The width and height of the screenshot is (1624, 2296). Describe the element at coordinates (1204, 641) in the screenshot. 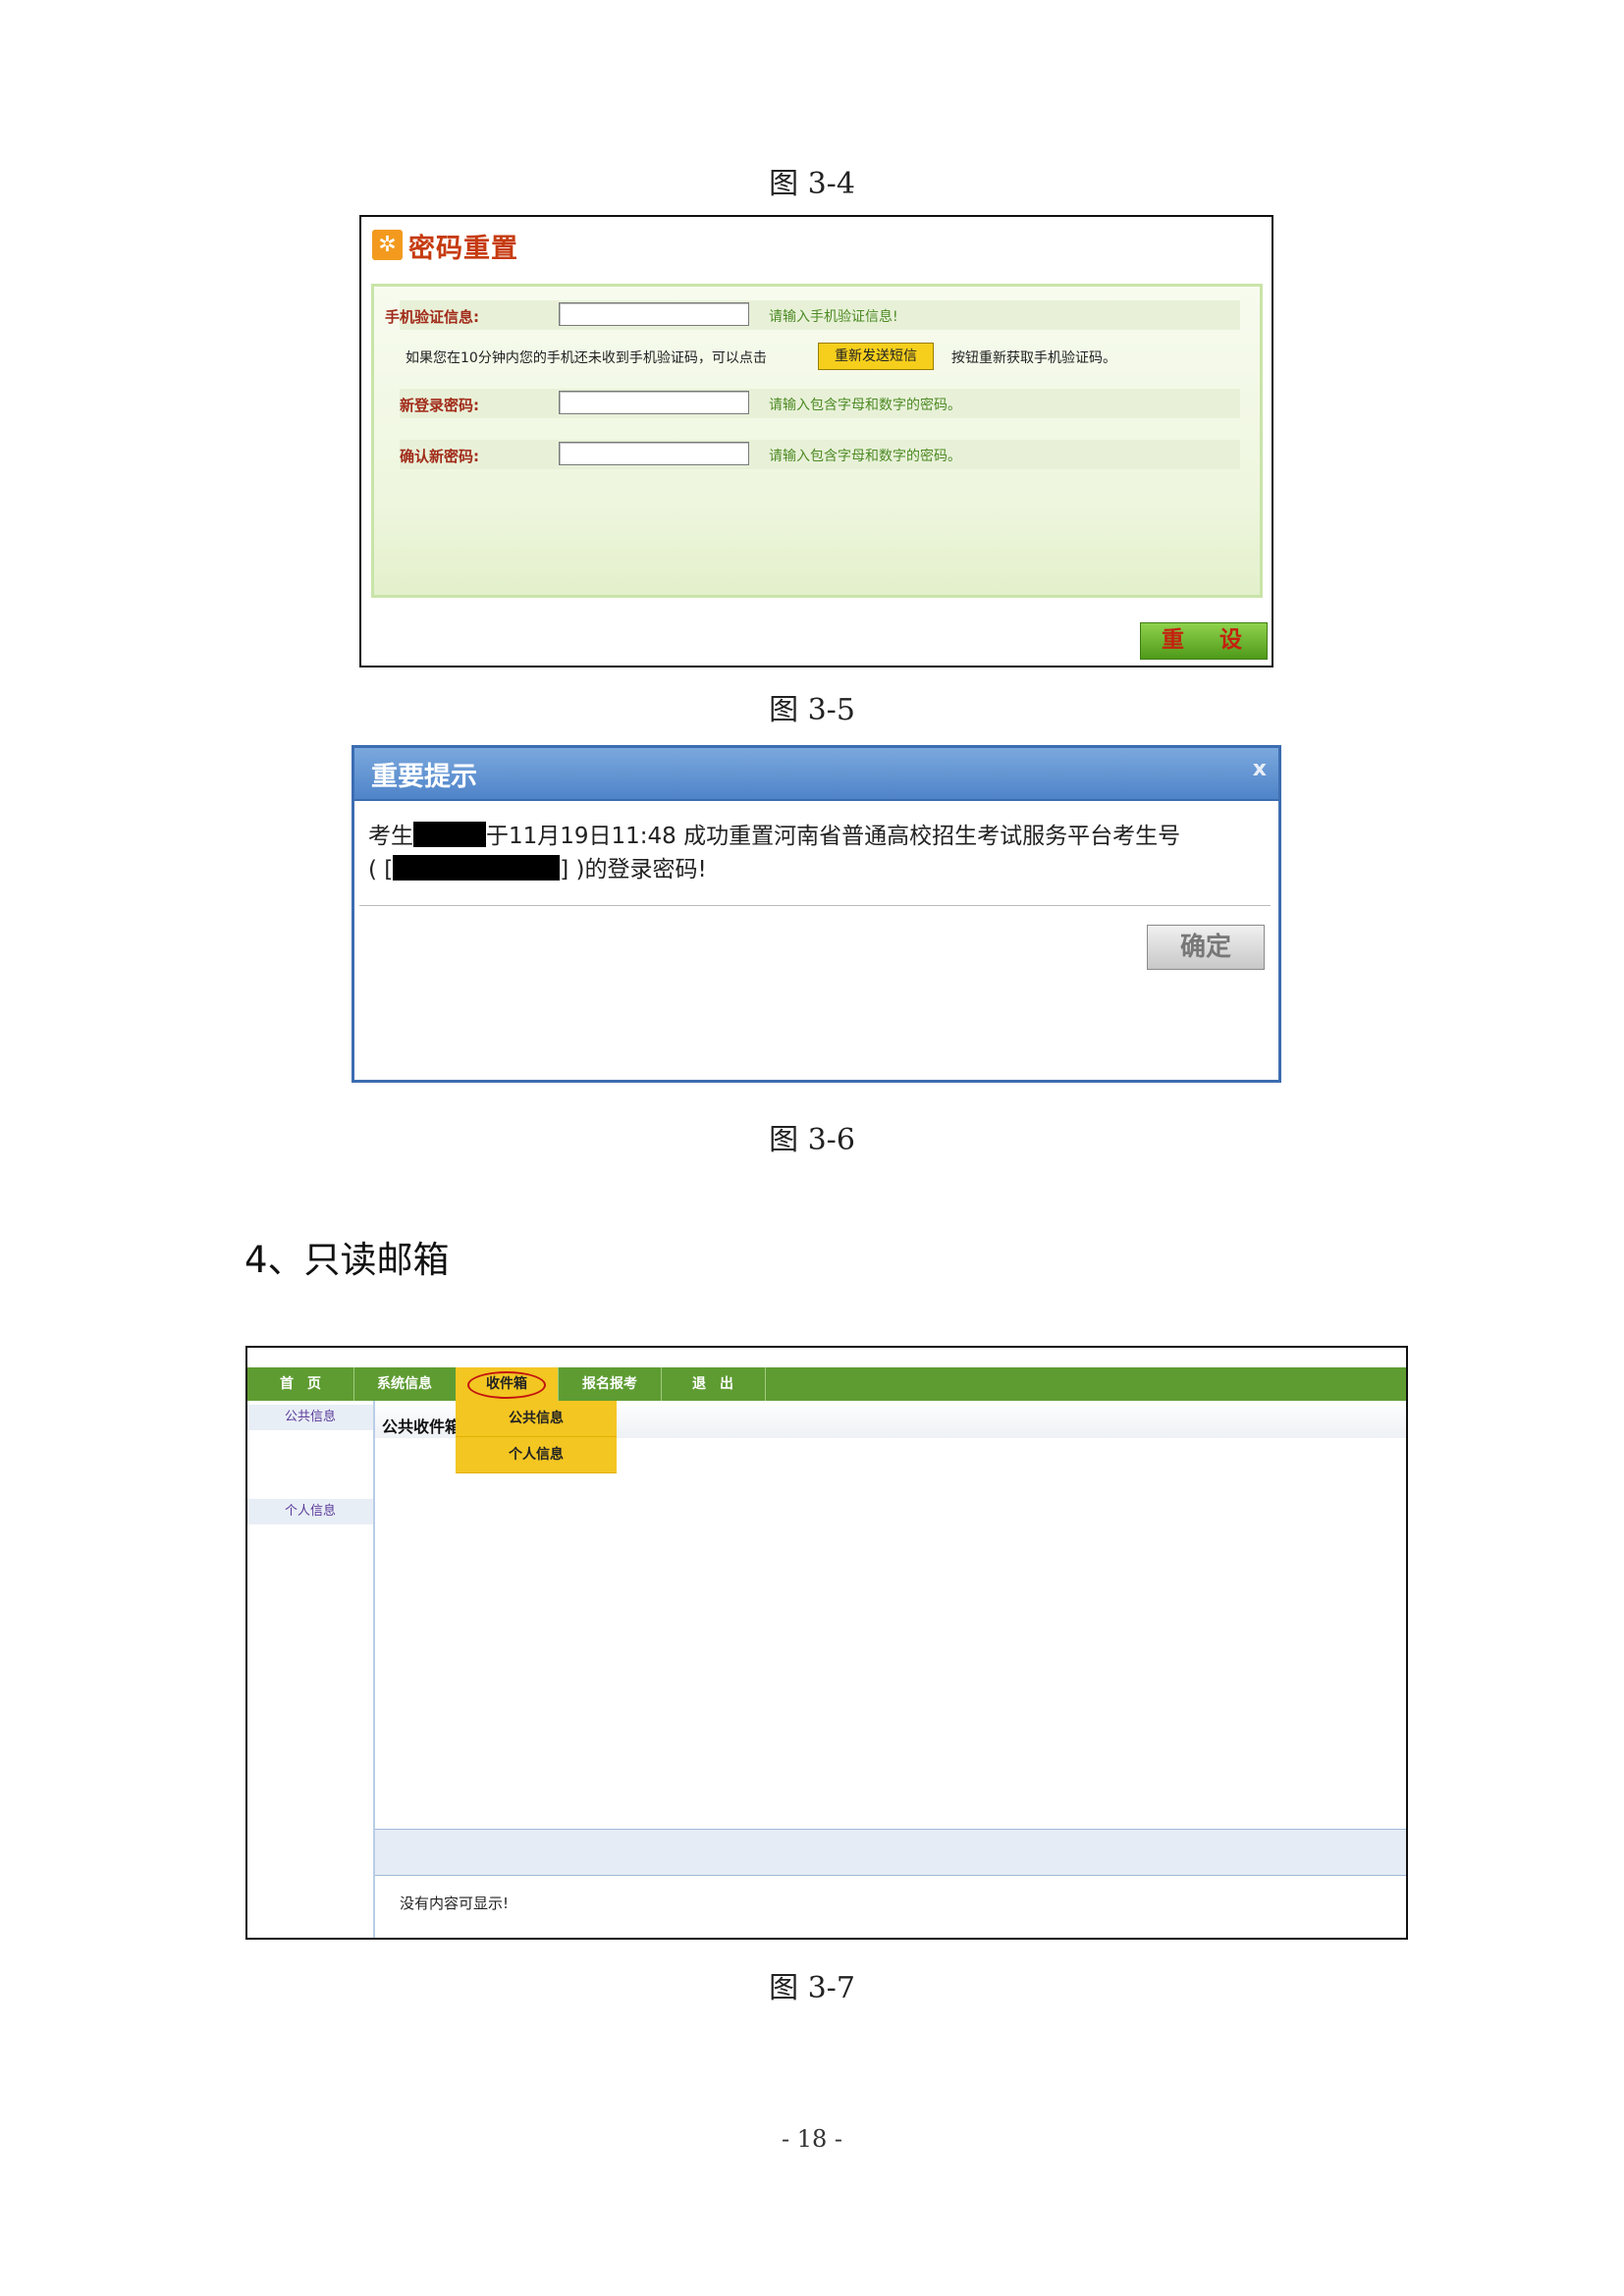

I see `reset-button: 重 设` at that location.